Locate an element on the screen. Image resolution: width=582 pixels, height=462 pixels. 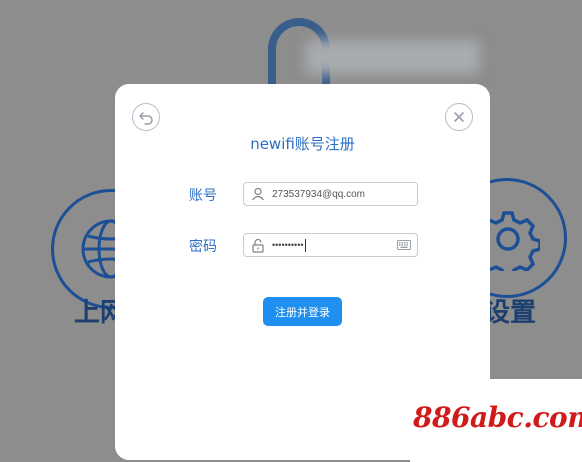
password-field: •••••••••• is located at coordinates (330, 245).